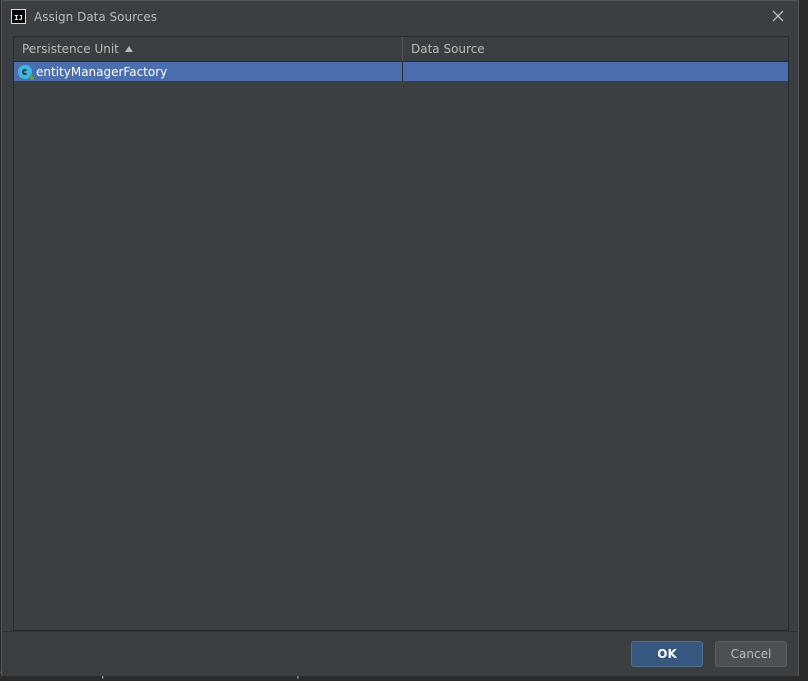 The width and height of the screenshot is (808, 681). I want to click on close-icon, so click(778, 16).